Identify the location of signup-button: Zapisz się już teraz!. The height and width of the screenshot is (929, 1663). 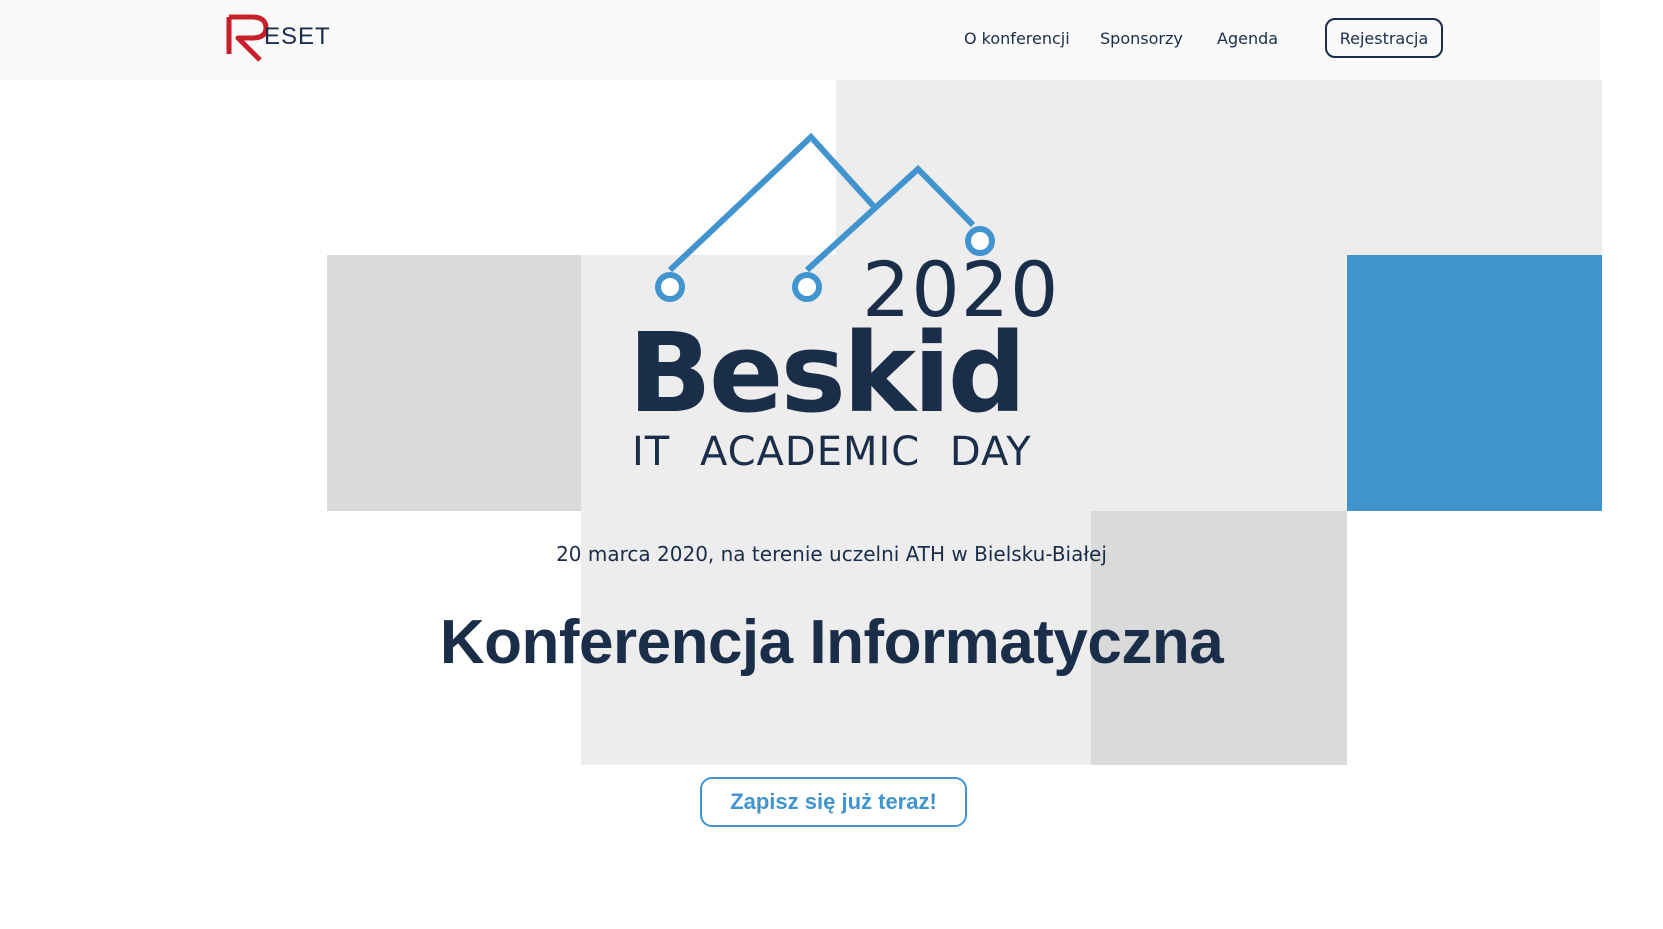
(833, 802).